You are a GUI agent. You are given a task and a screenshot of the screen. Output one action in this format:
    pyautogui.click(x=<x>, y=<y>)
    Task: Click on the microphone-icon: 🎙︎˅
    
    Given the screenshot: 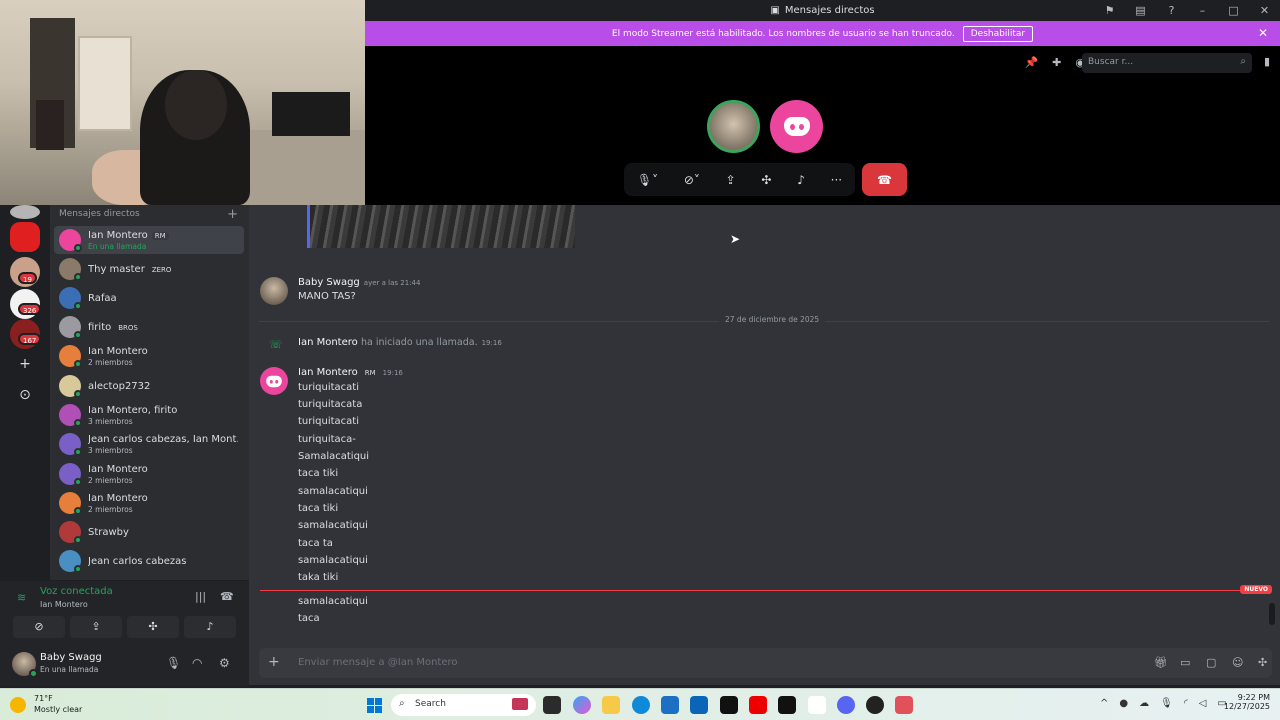 What is the action you would take?
    pyautogui.click(x=647, y=180)
    